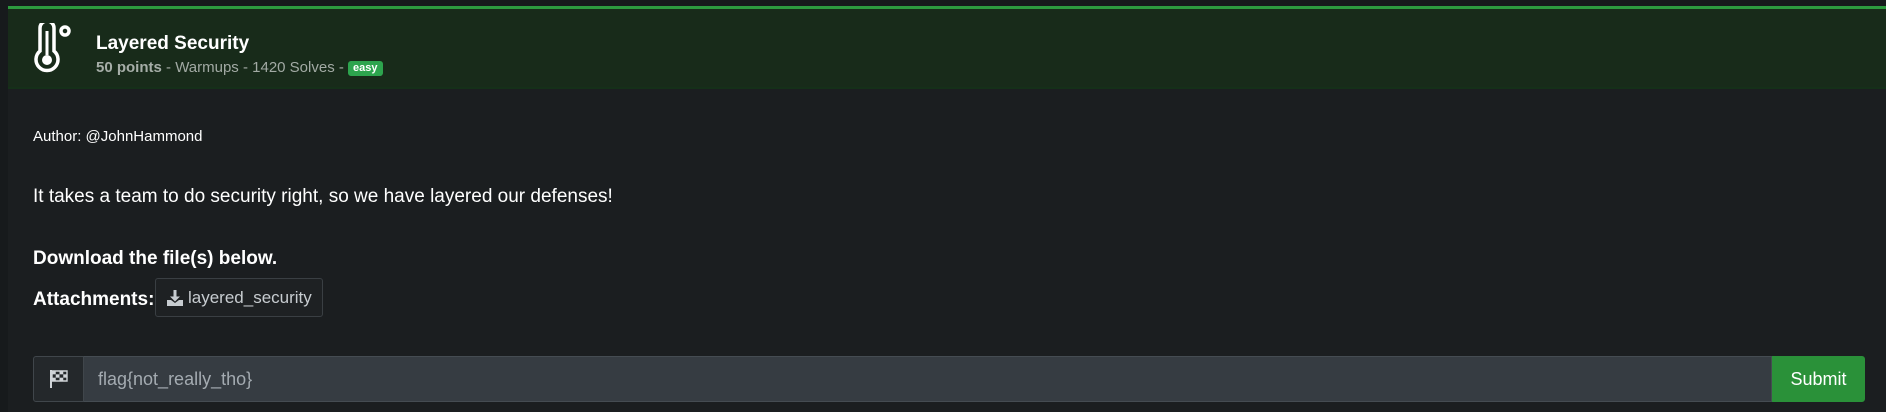 Image resolution: width=1886 pixels, height=412 pixels. I want to click on challenge-meta: 50 points - Warmups - 1420 Solves - easy, so click(239, 67).